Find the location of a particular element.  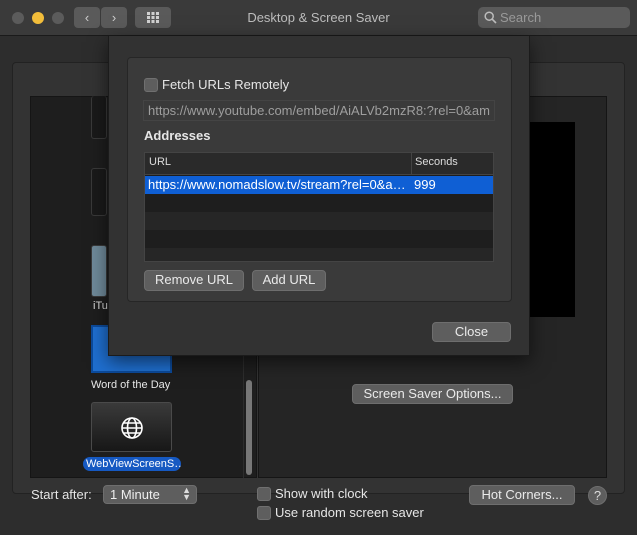

search-field is located at coordinates (554, 17).